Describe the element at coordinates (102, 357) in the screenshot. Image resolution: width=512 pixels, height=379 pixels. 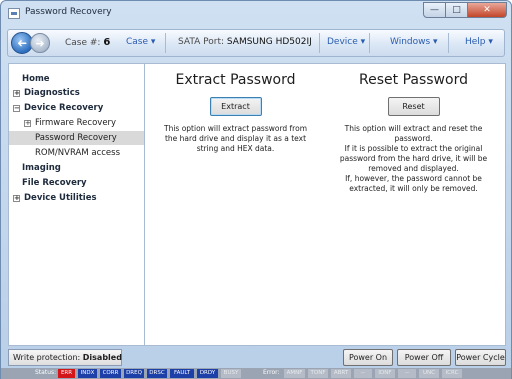
I see `write-protection-value: Disabled` at that location.